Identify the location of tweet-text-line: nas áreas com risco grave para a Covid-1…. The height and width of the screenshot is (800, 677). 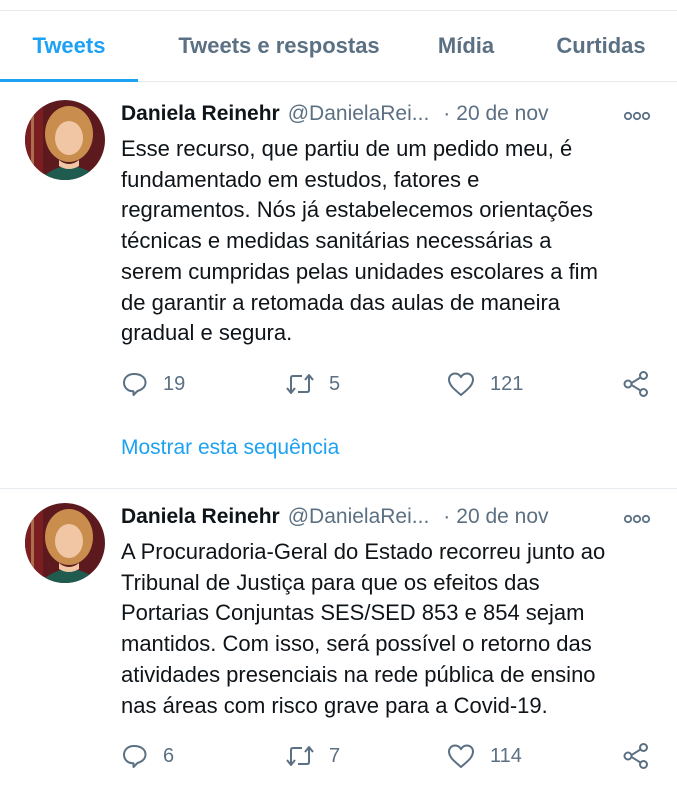
(334, 705).